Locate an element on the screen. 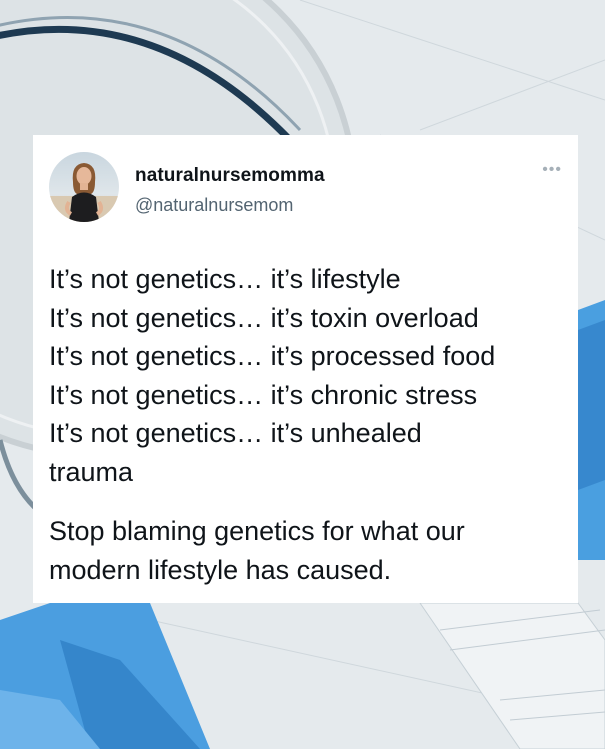 The width and height of the screenshot is (605, 749). avatar is located at coordinates (84, 187).